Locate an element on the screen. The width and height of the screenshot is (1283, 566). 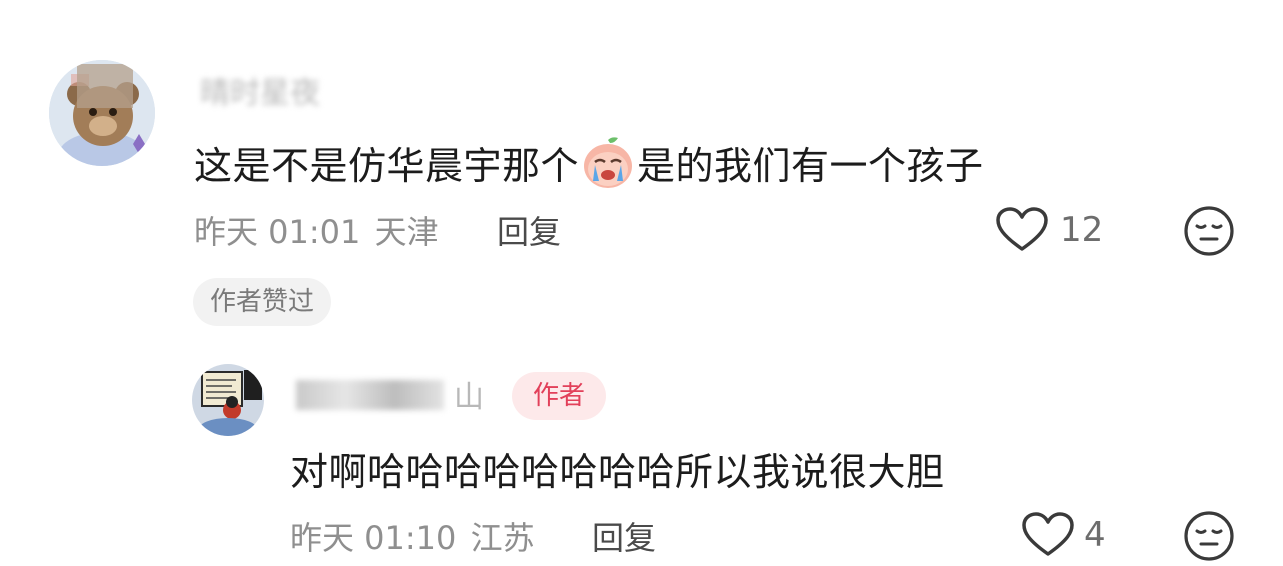
avatar-mosaic is located at coordinates (105, 86).